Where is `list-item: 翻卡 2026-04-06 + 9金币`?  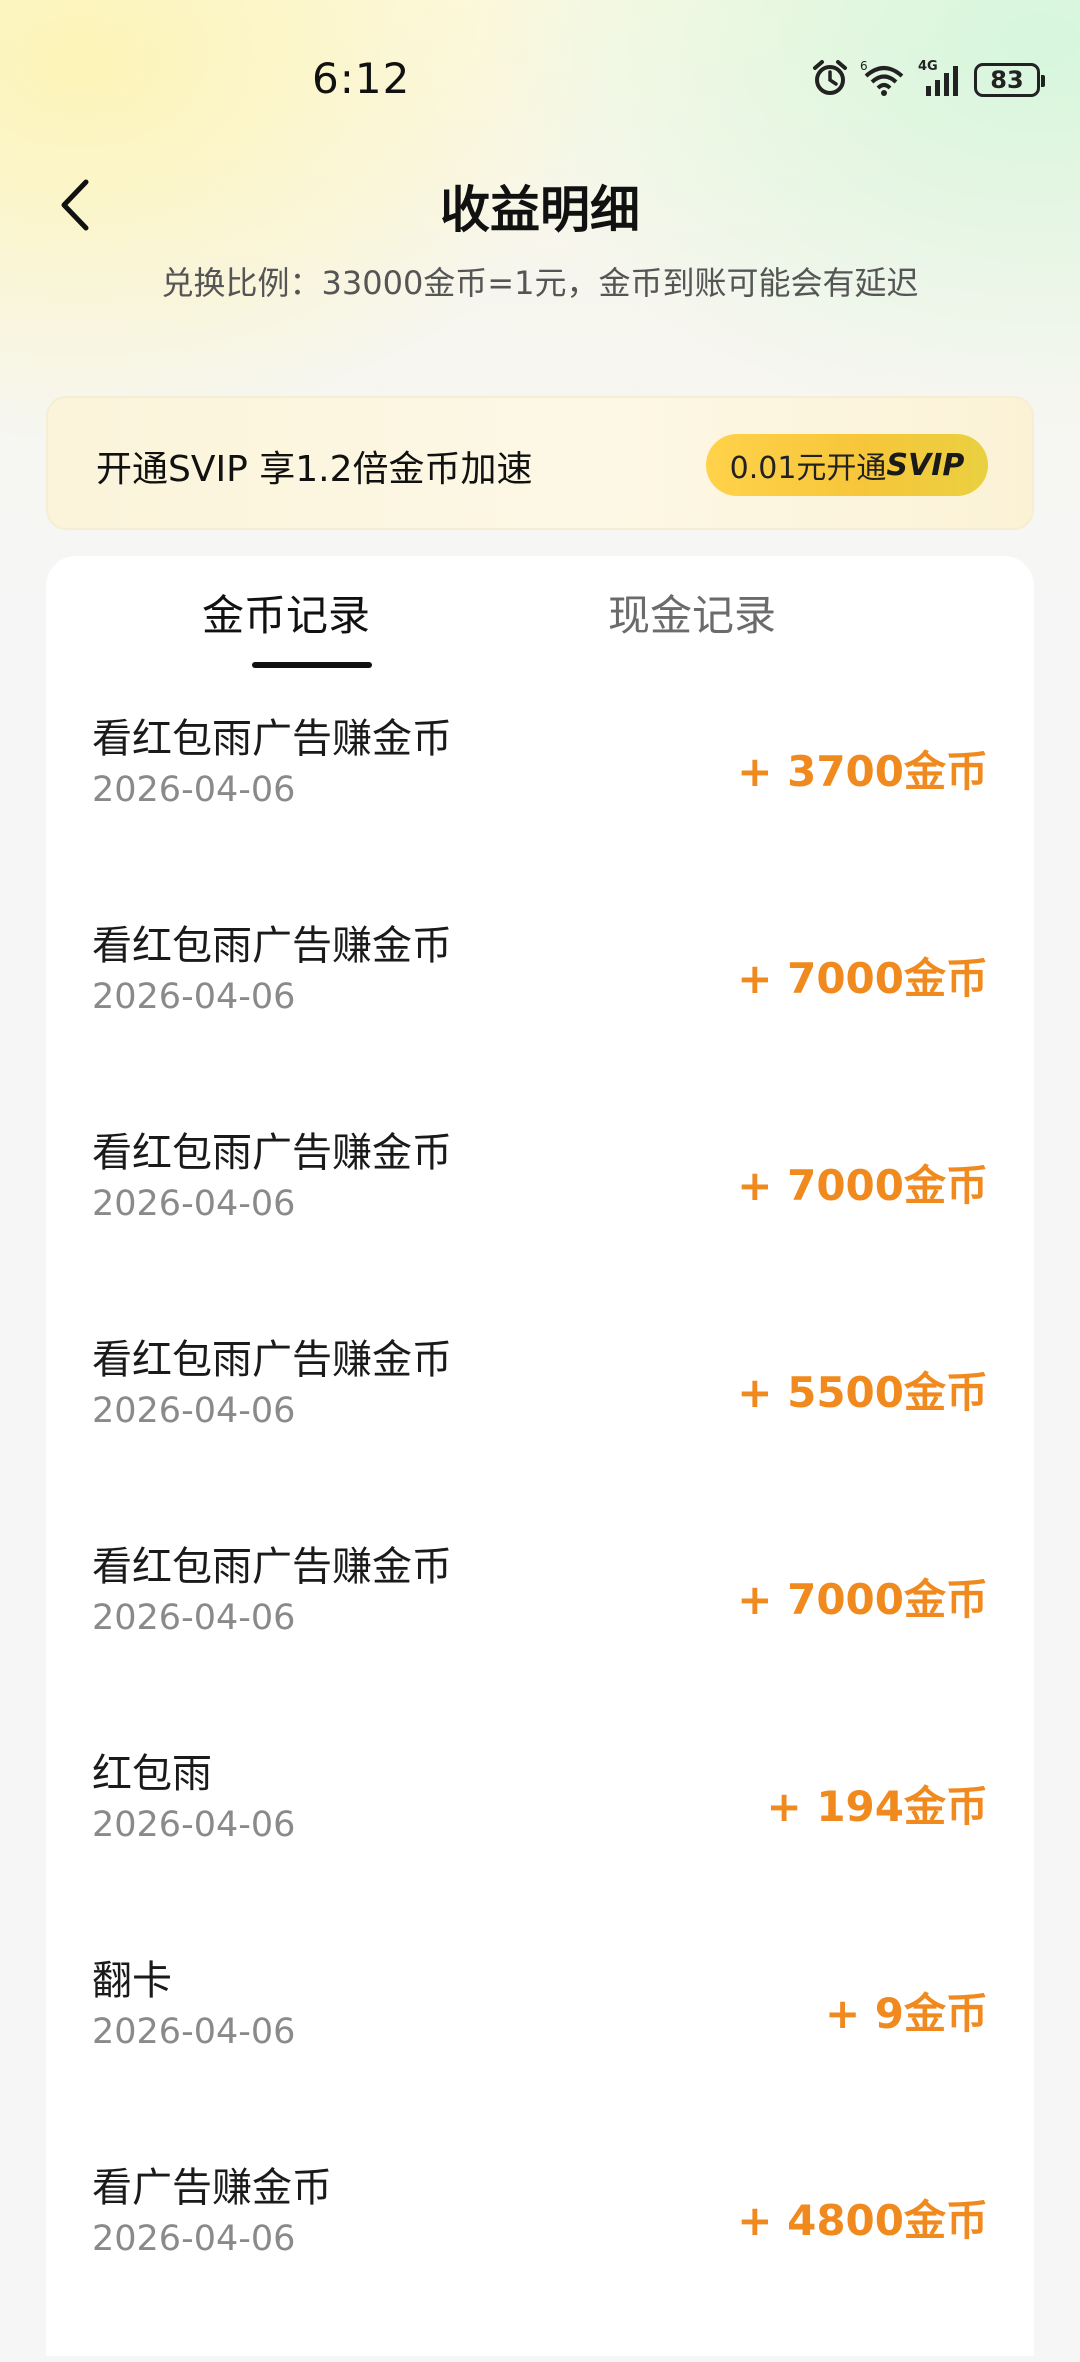 list-item: 翻卡 2026-04-06 + 9金币 is located at coordinates (540, 2051).